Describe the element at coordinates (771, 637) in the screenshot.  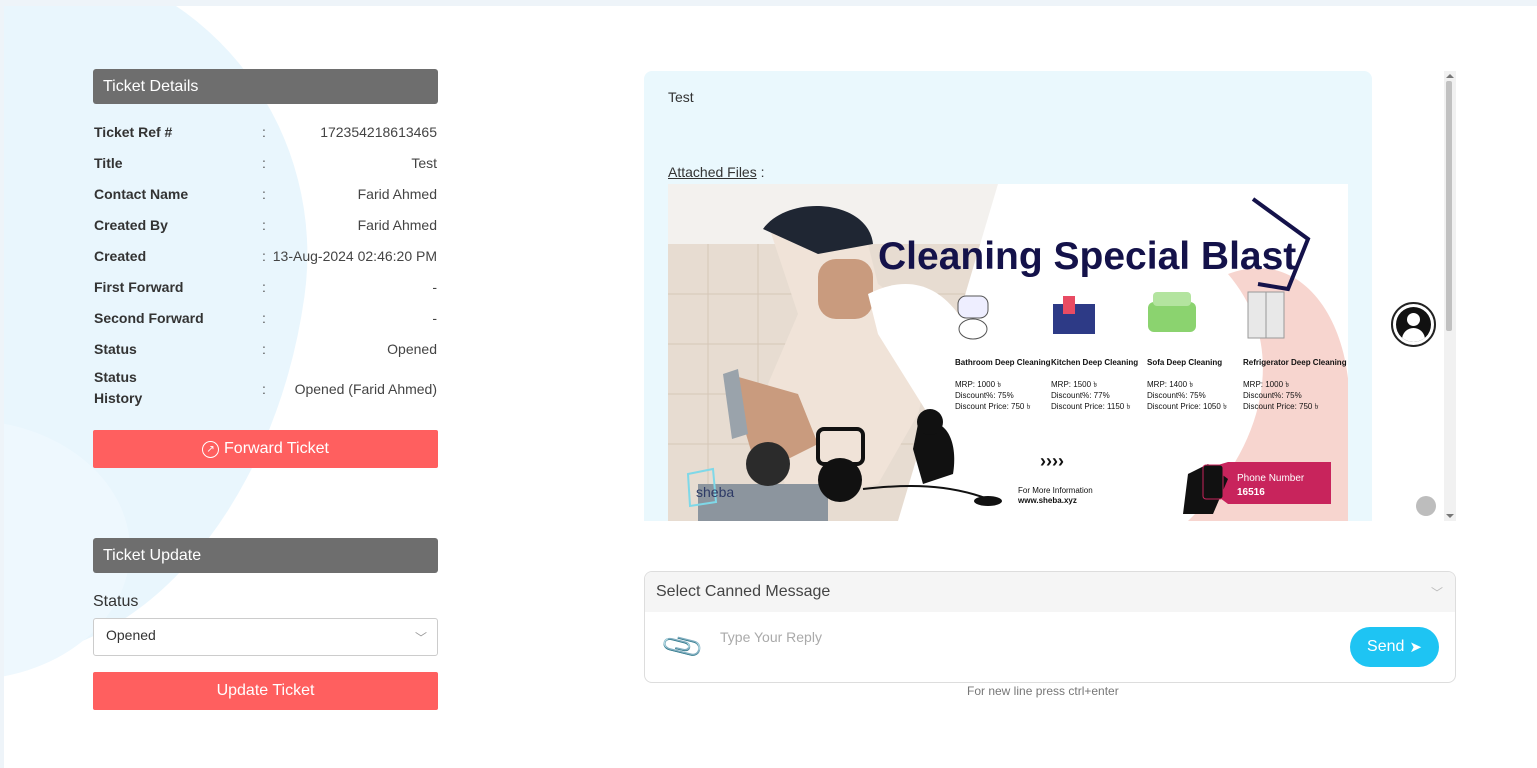
I see `reply-input: Type Your Reply` at that location.